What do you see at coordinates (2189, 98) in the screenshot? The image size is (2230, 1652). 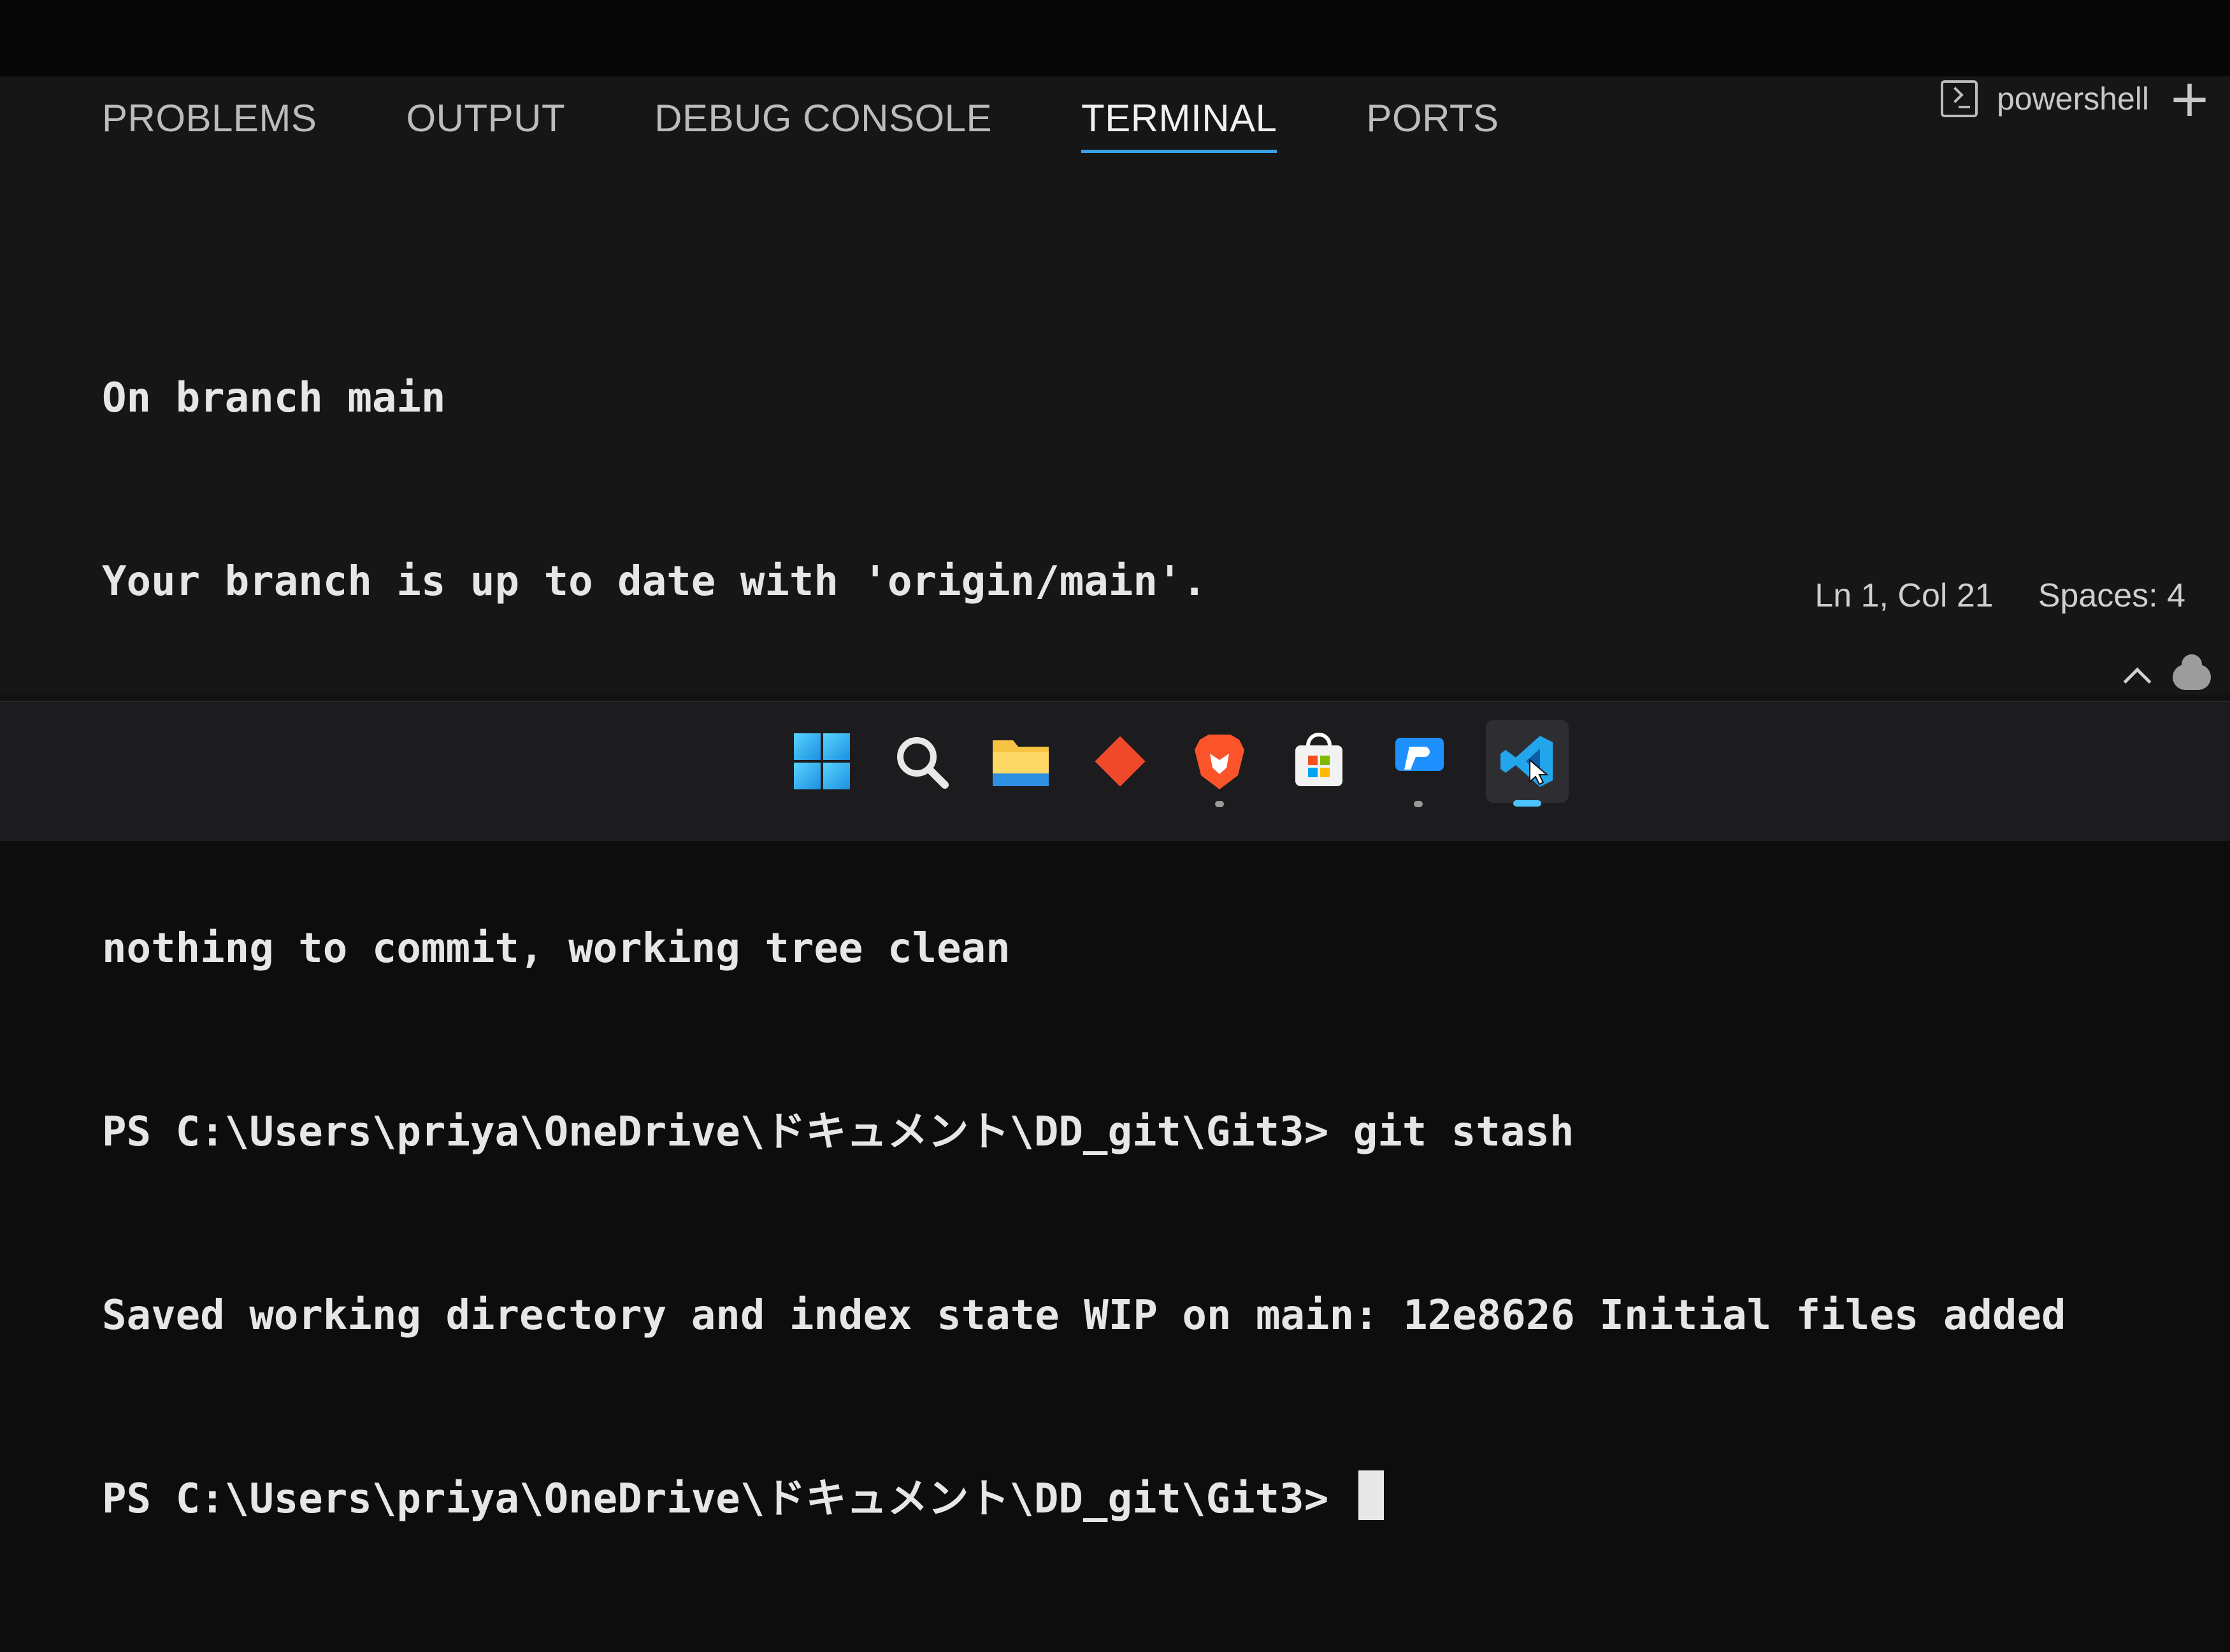 I see `new-terminal-button: +` at bounding box center [2189, 98].